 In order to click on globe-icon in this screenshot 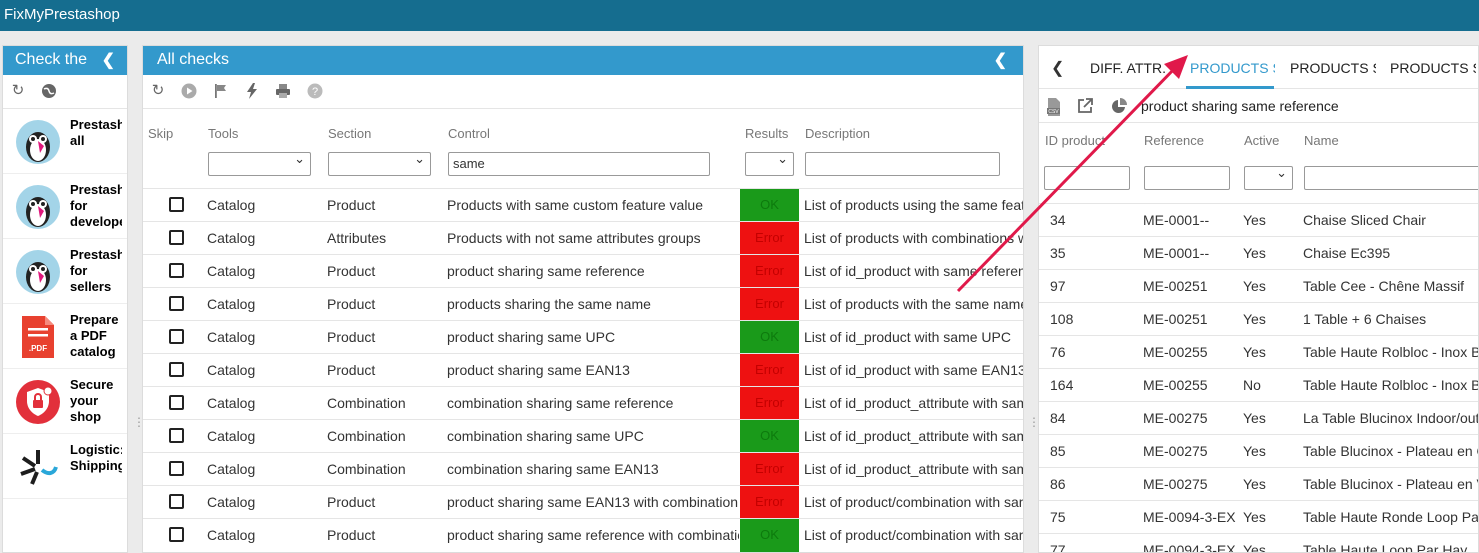, I will do `click(49, 91)`.